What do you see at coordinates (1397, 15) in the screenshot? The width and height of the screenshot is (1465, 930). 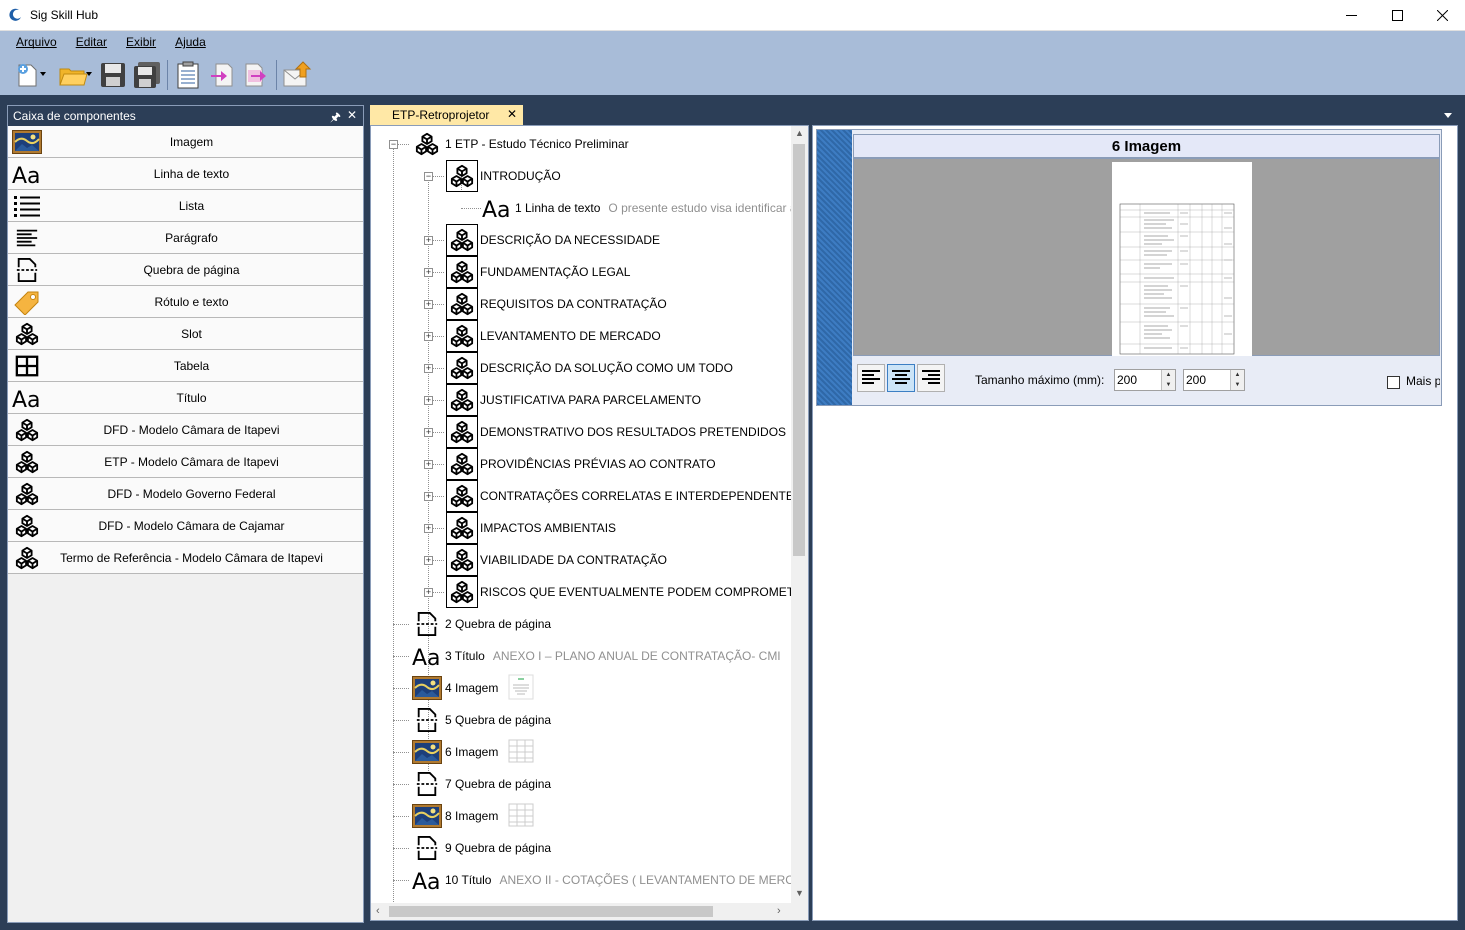 I see `maximize-button` at bounding box center [1397, 15].